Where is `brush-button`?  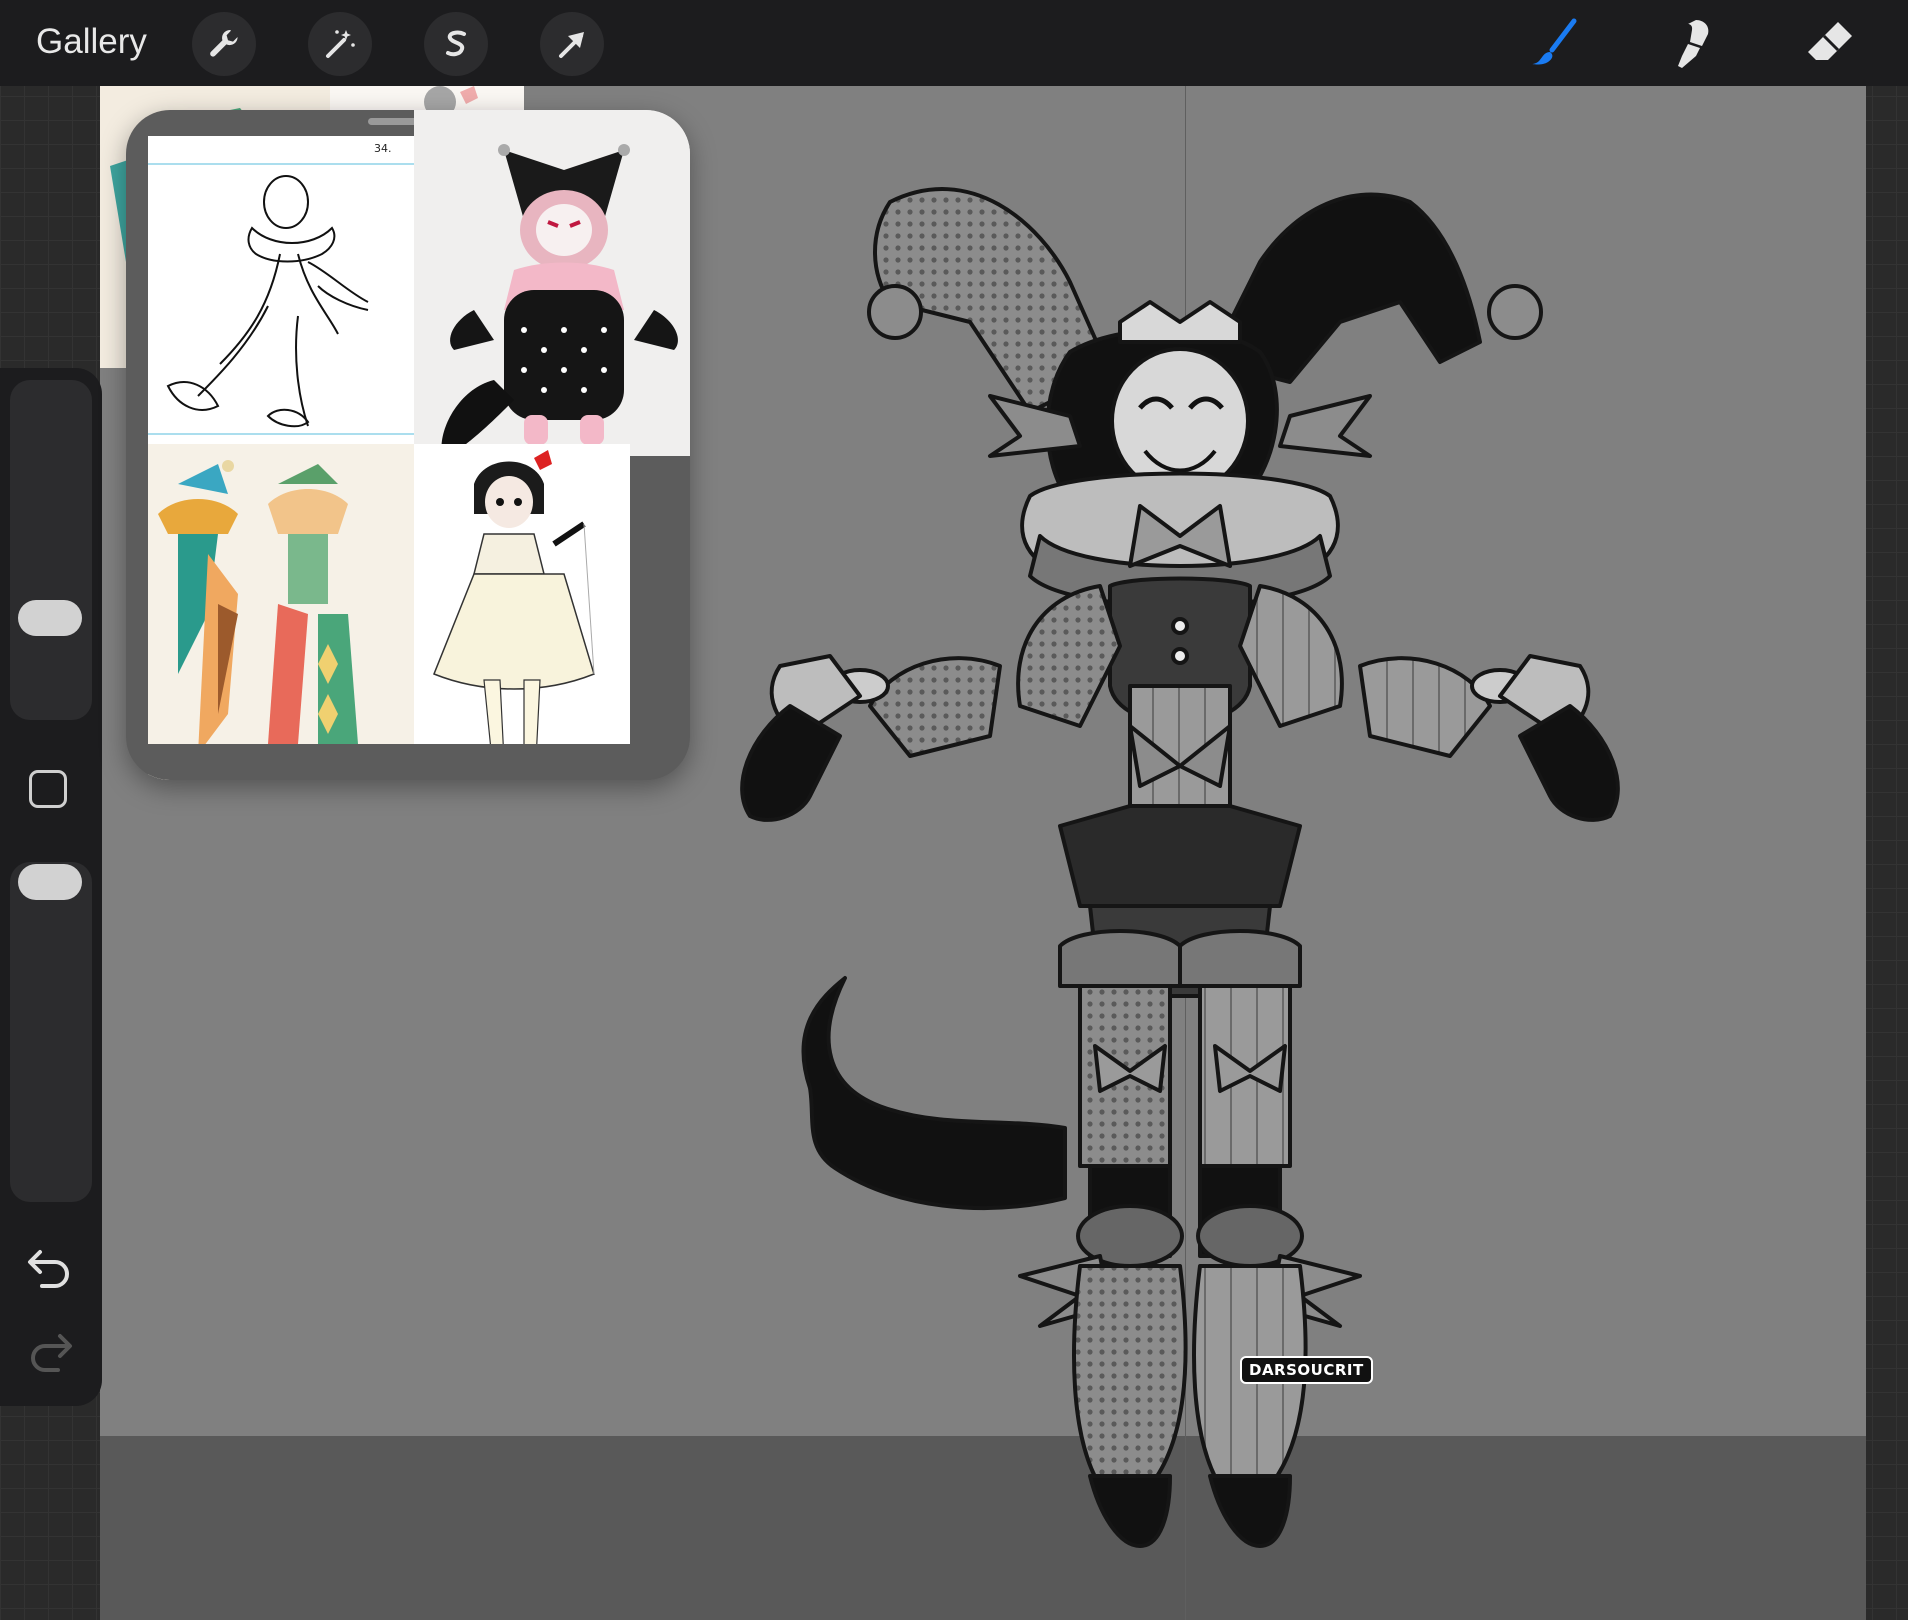
brush-button is located at coordinates (1554, 44).